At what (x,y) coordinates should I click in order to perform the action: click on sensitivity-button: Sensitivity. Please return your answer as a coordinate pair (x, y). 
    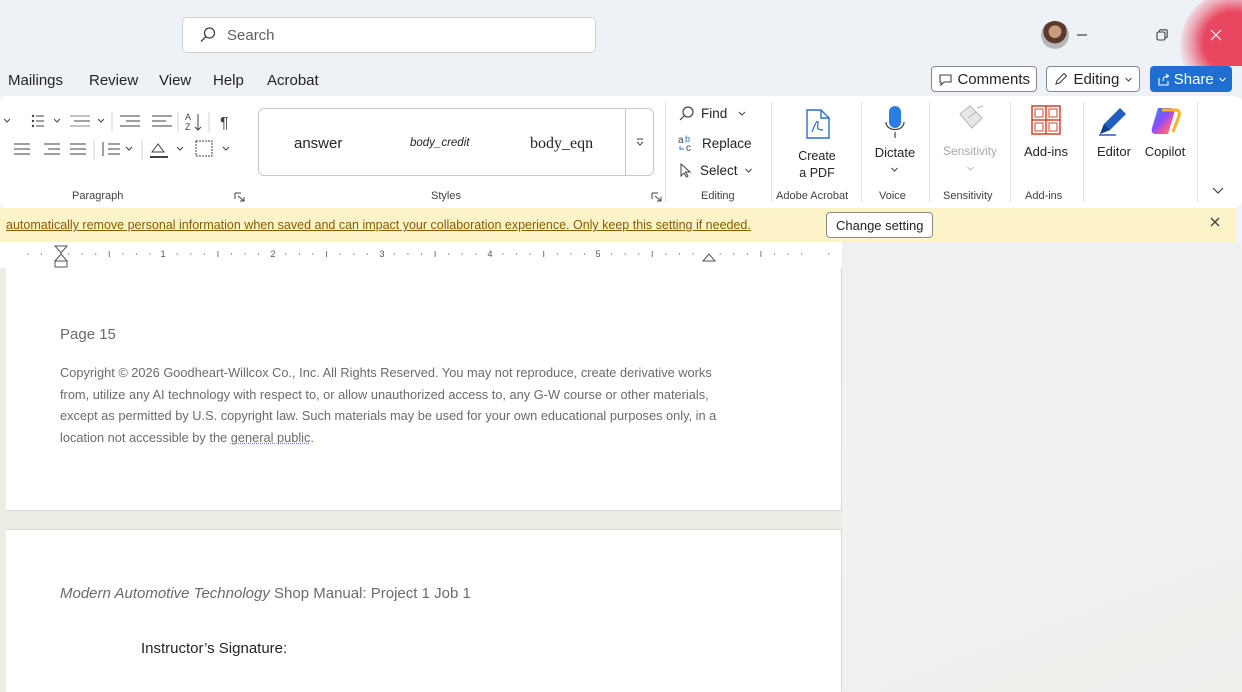
    Looking at the image, I should click on (970, 144).